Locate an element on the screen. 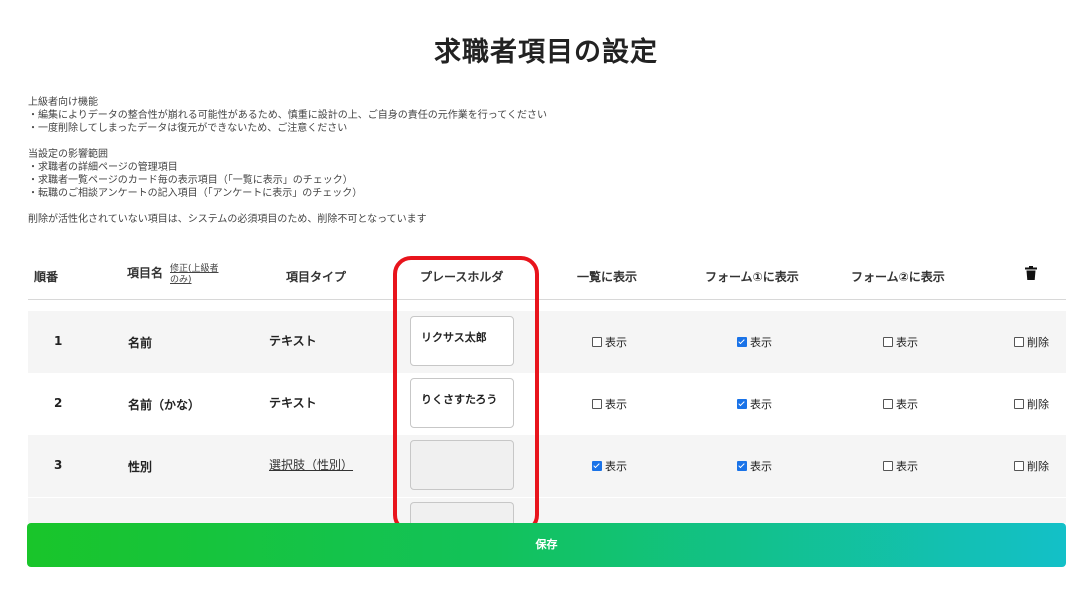 The width and height of the screenshot is (1092, 594). header-list: 一覧に表示 is located at coordinates (607, 277).